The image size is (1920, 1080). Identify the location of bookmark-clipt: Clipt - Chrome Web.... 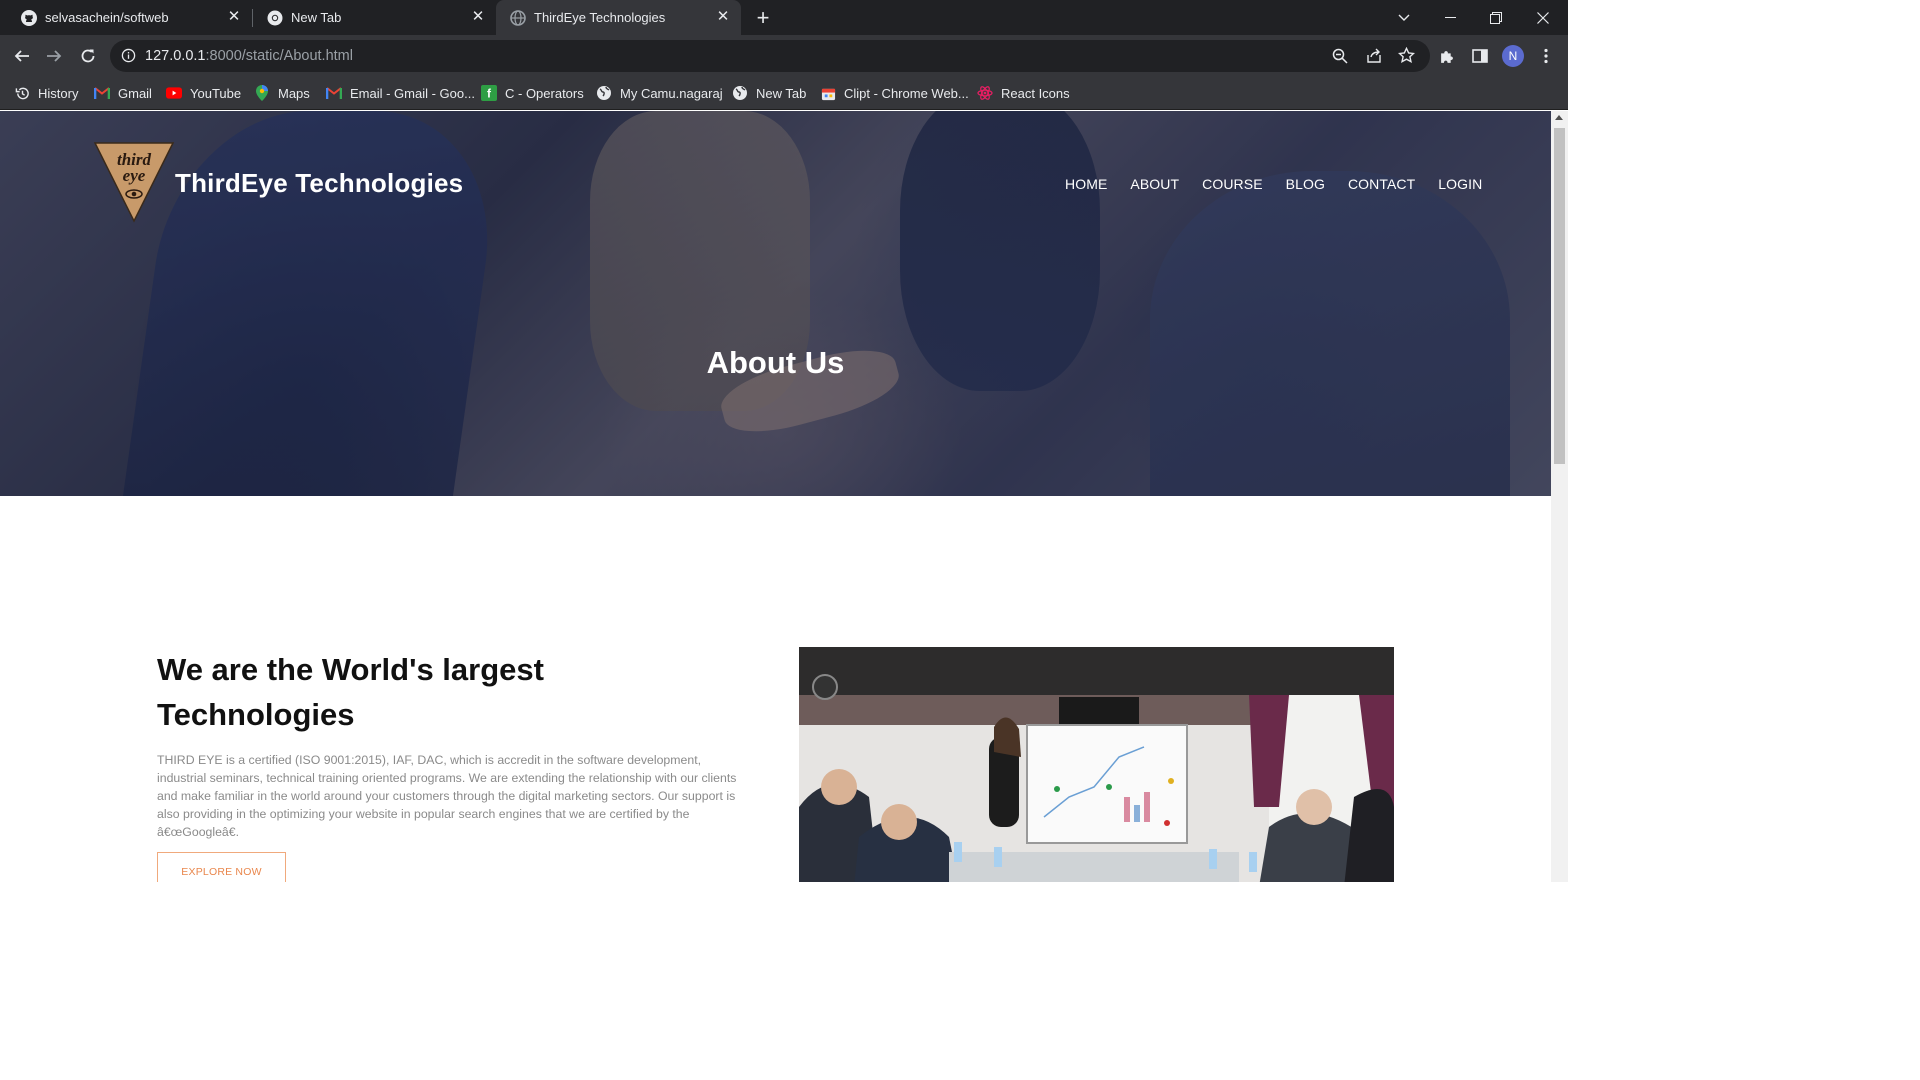
(894, 93).